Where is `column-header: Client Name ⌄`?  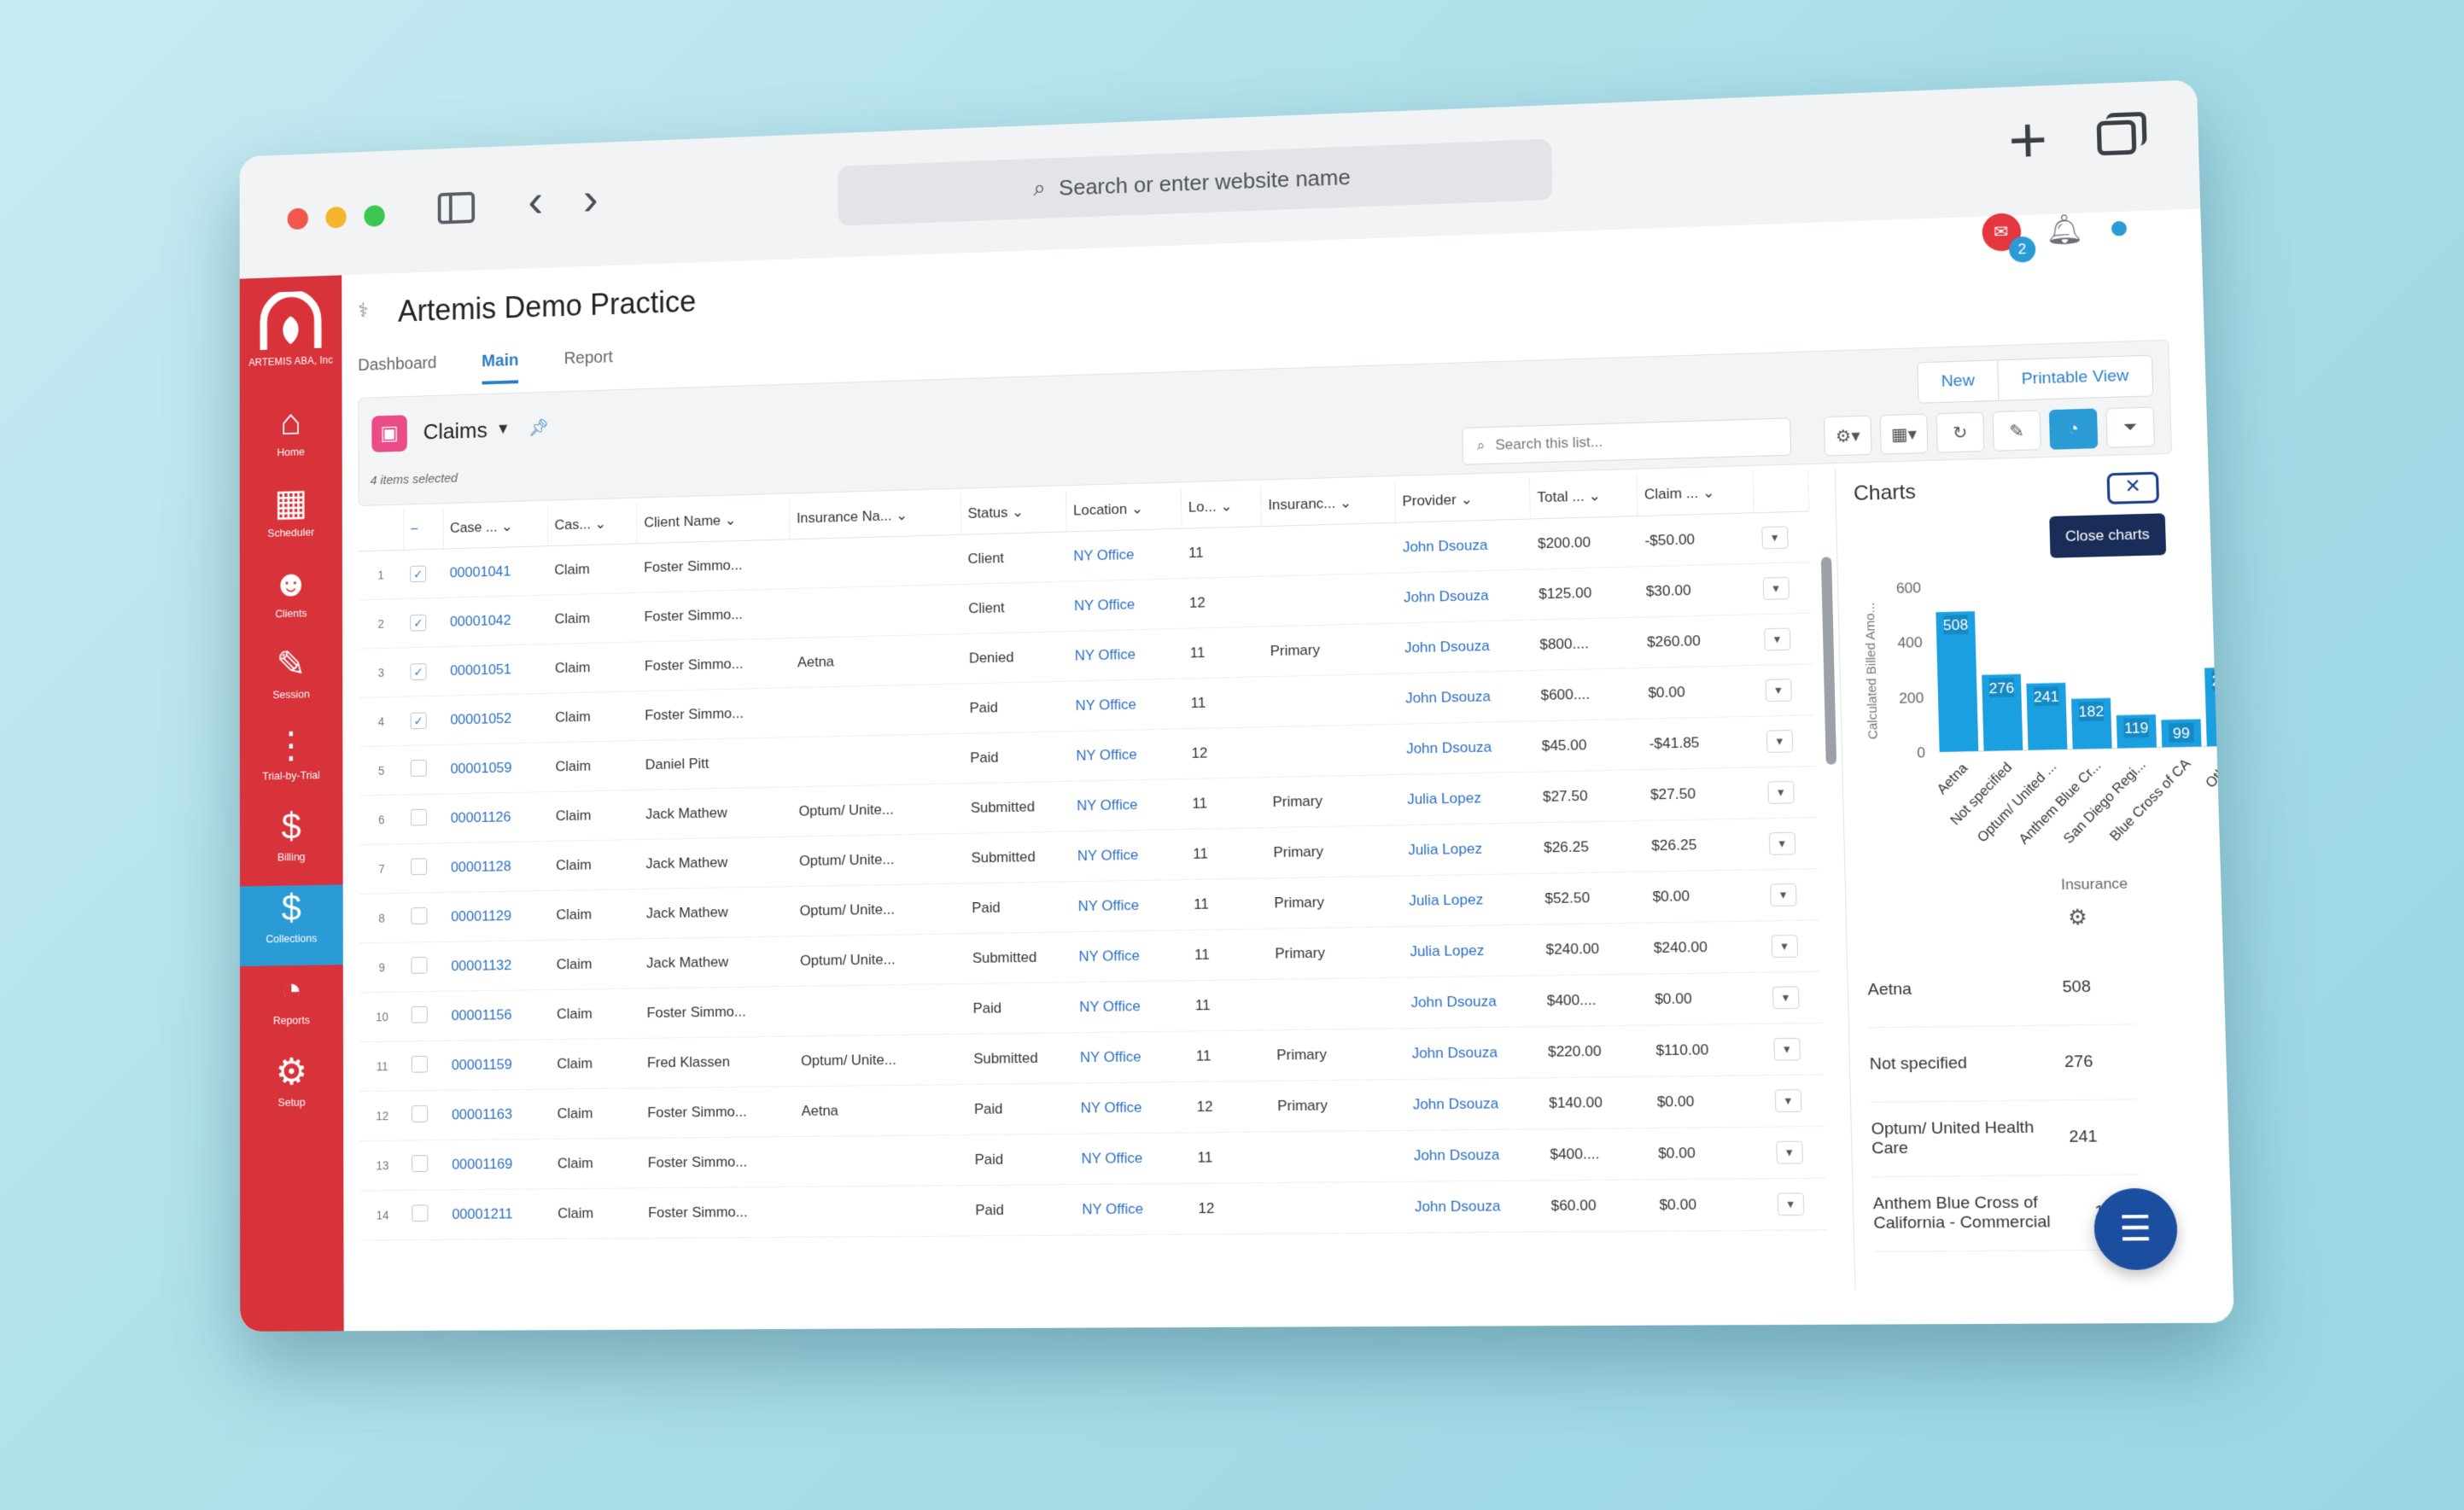
column-header: Client Name ⌄ is located at coordinates (713, 521).